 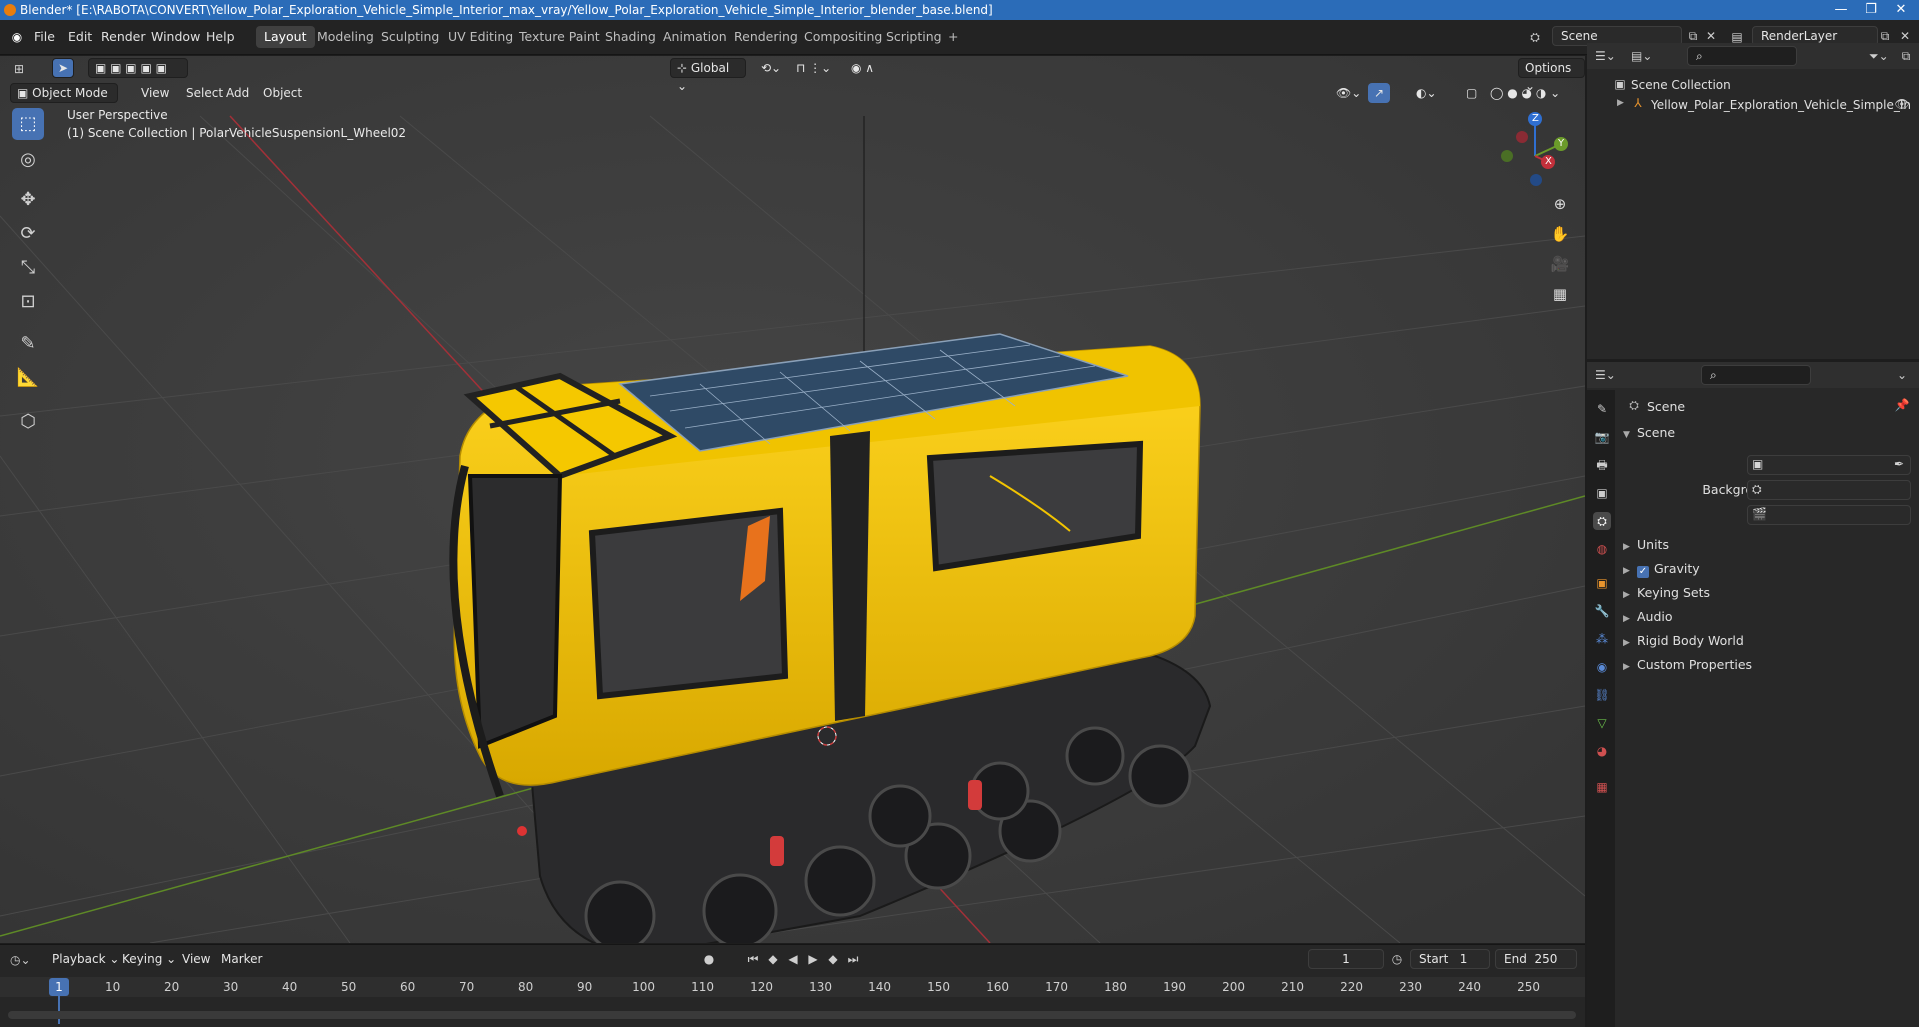 What do you see at coordinates (953, 37) in the screenshot?
I see `add-workspace-button: +` at bounding box center [953, 37].